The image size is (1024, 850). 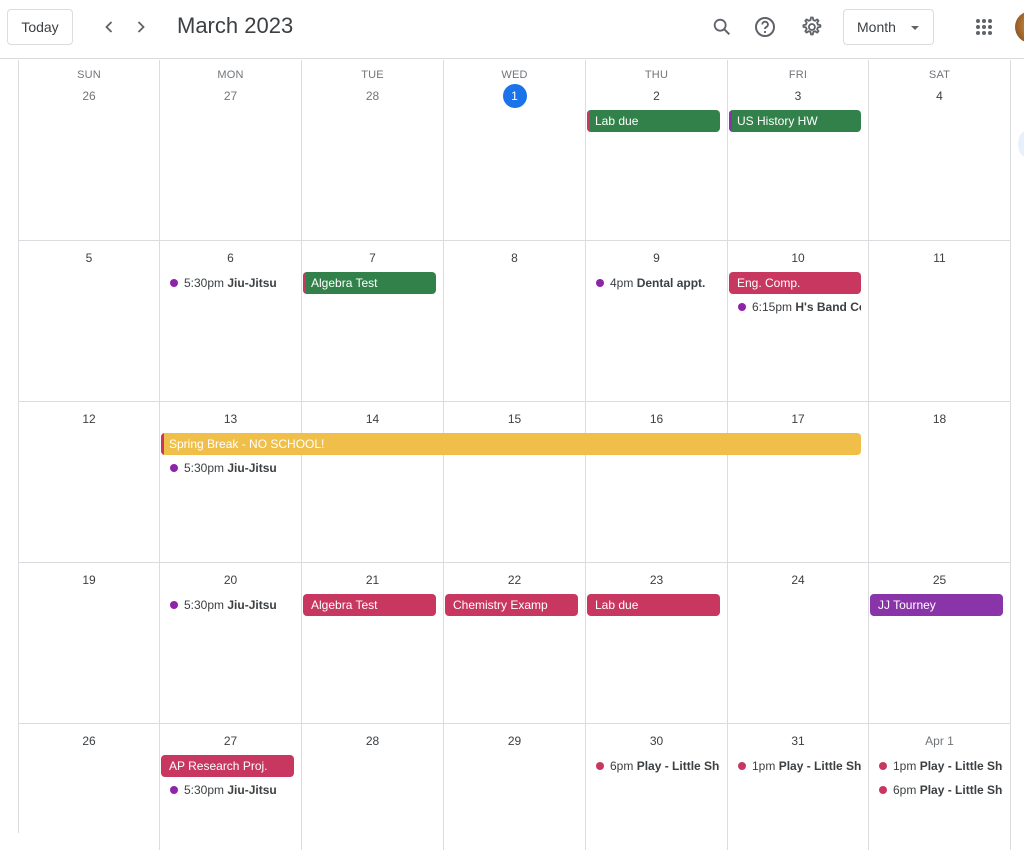 What do you see at coordinates (89, 482) in the screenshot?
I see `day-cell: 12` at bounding box center [89, 482].